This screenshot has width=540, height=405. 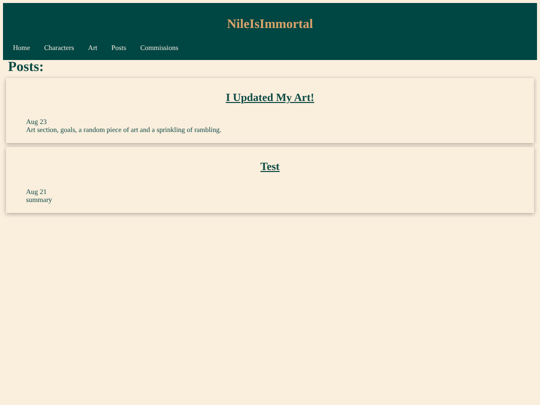 What do you see at coordinates (270, 98) in the screenshot?
I see `post-title-link: I Updated My Art!` at bounding box center [270, 98].